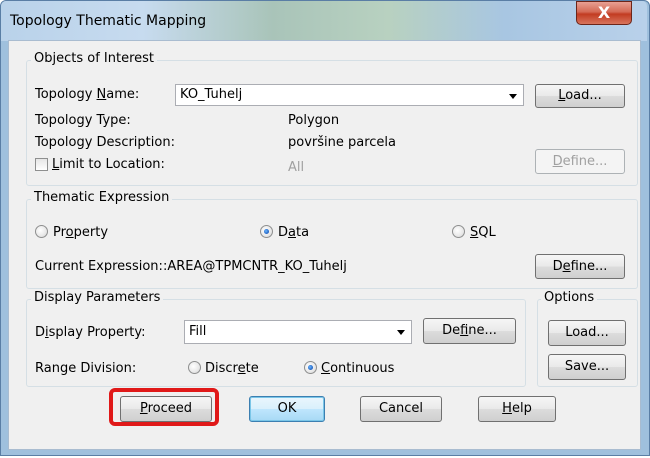  I want to click on sql-radio, so click(458, 231).